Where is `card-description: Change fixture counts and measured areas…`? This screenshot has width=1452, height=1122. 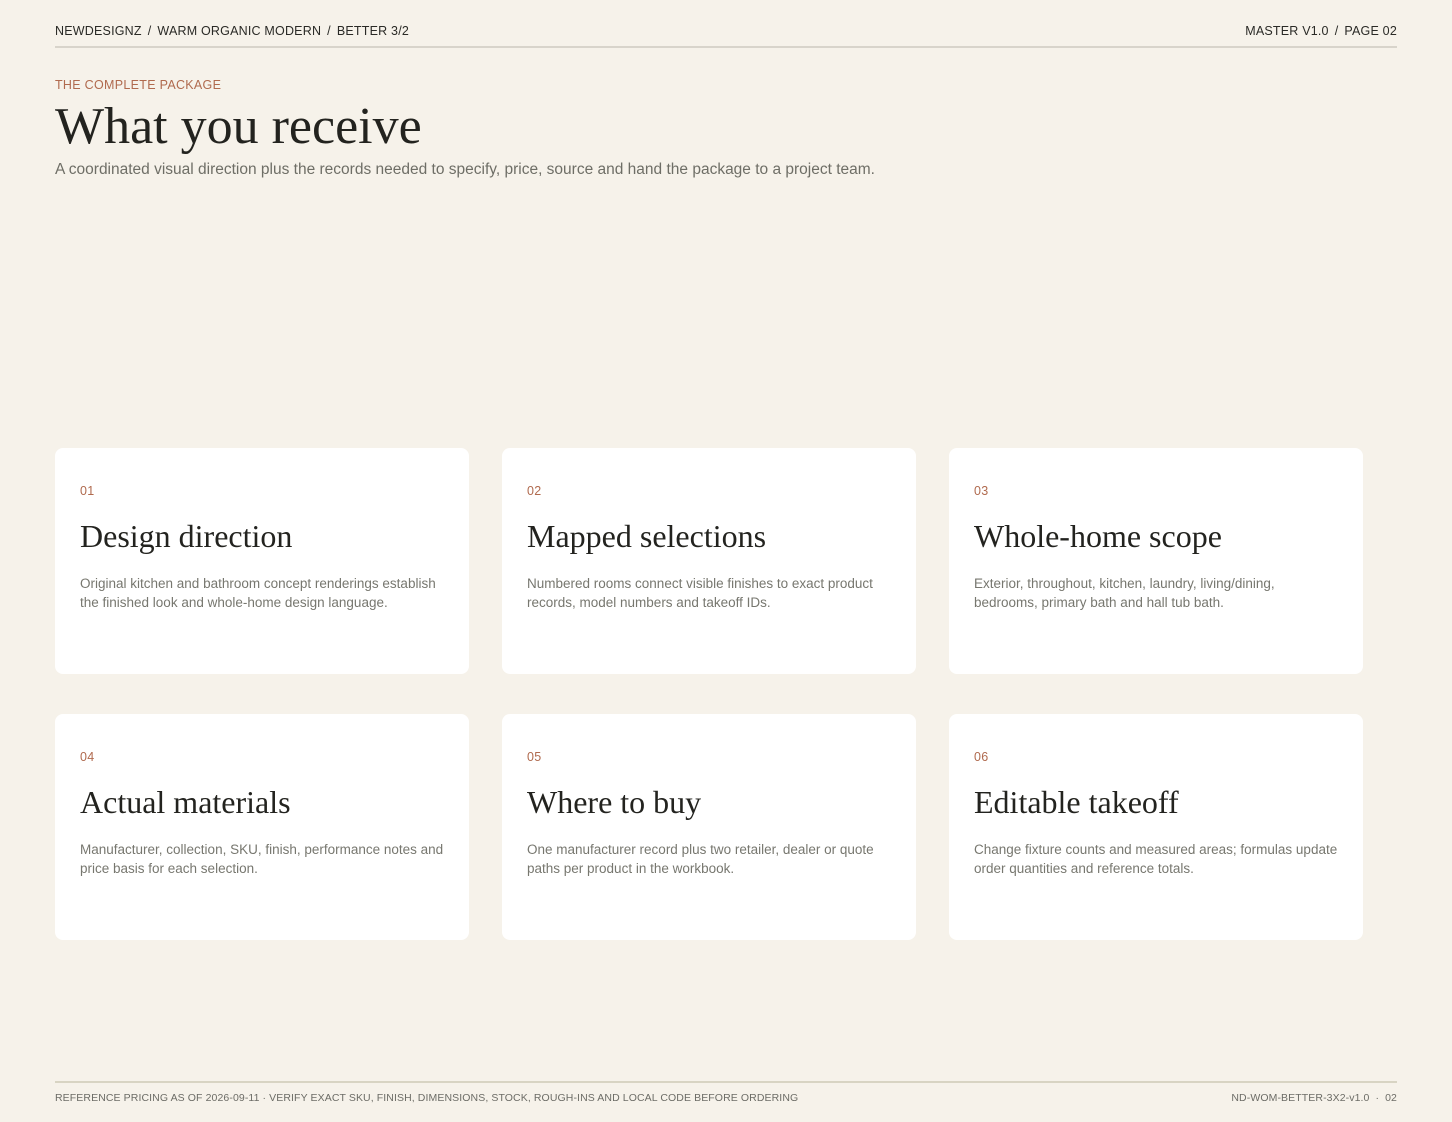 card-description: Change fixture counts and measured areas… is located at coordinates (1156, 859).